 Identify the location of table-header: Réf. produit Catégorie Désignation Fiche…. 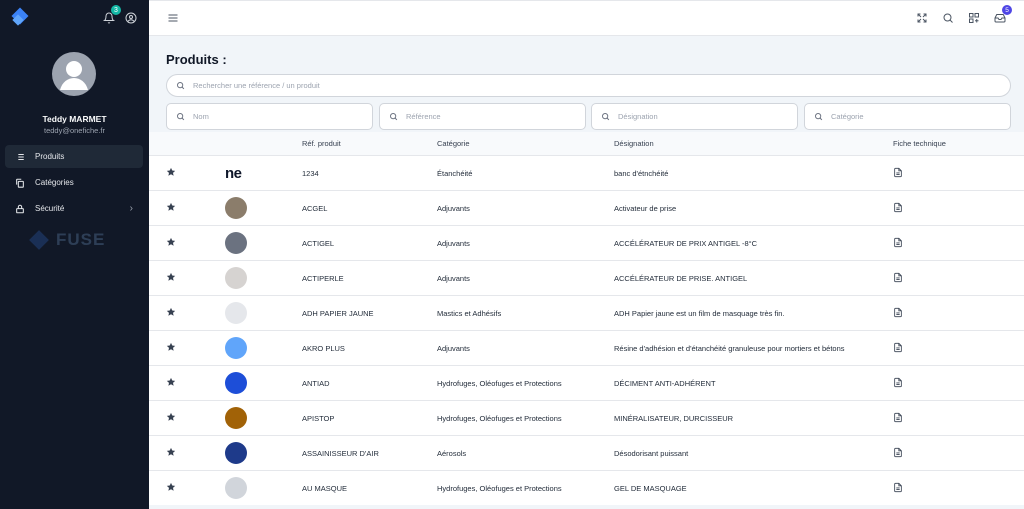
(586, 143).